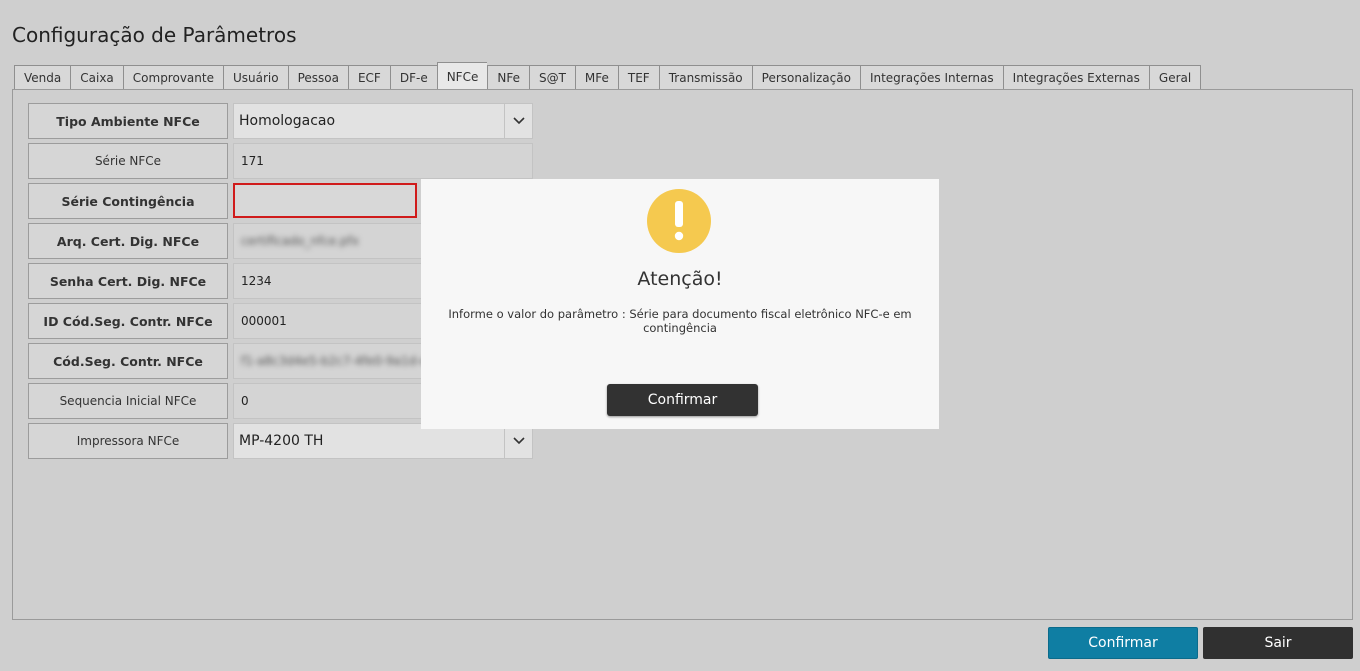  I want to click on tab-venda: Venda, so click(42, 77).